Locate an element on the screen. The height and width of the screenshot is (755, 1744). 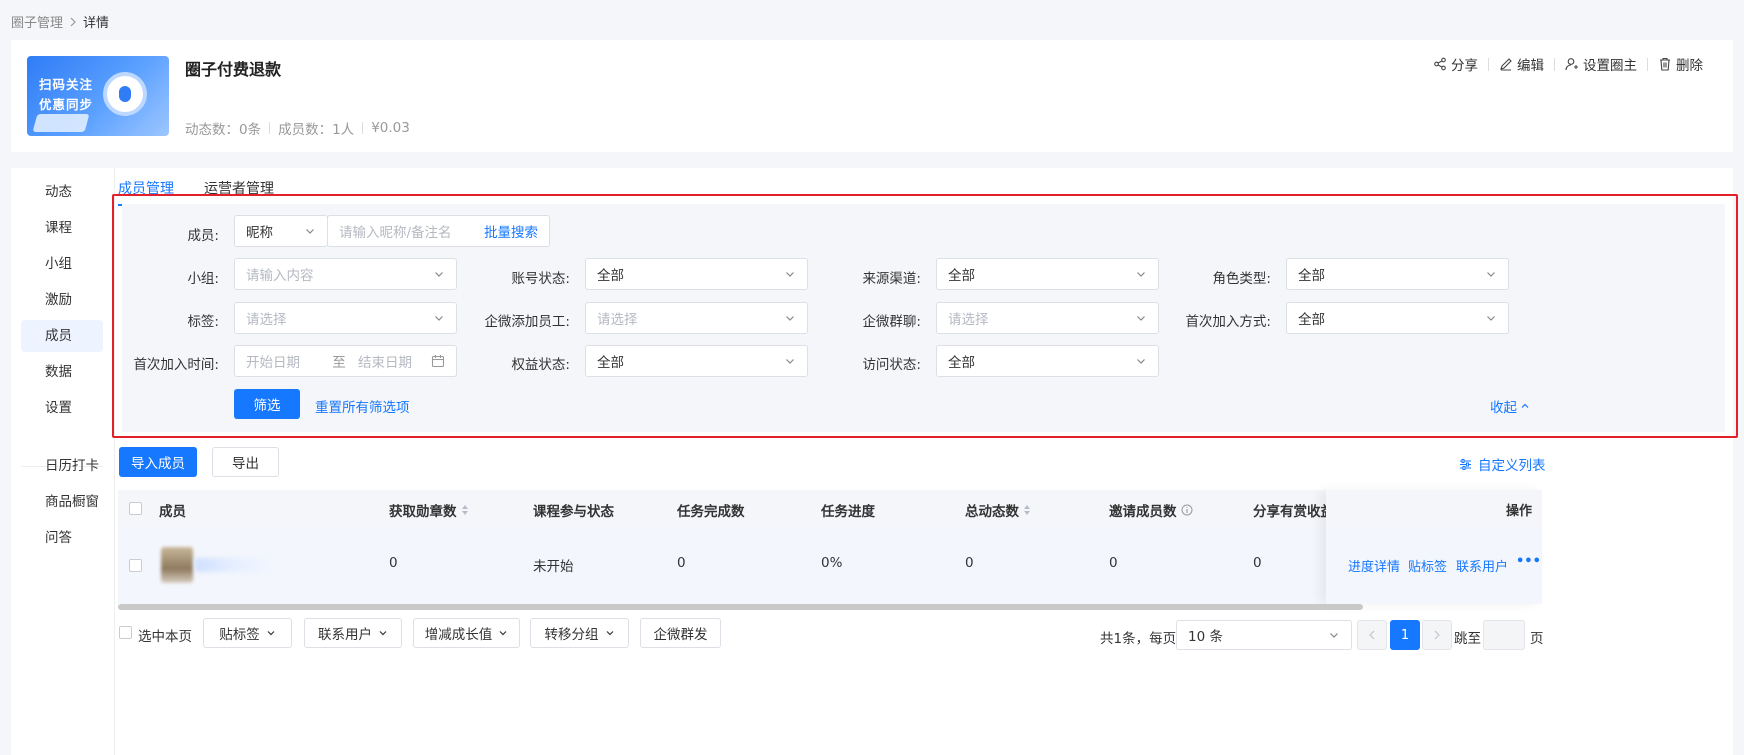
tag-link: 贴标签 is located at coordinates (1427, 565).